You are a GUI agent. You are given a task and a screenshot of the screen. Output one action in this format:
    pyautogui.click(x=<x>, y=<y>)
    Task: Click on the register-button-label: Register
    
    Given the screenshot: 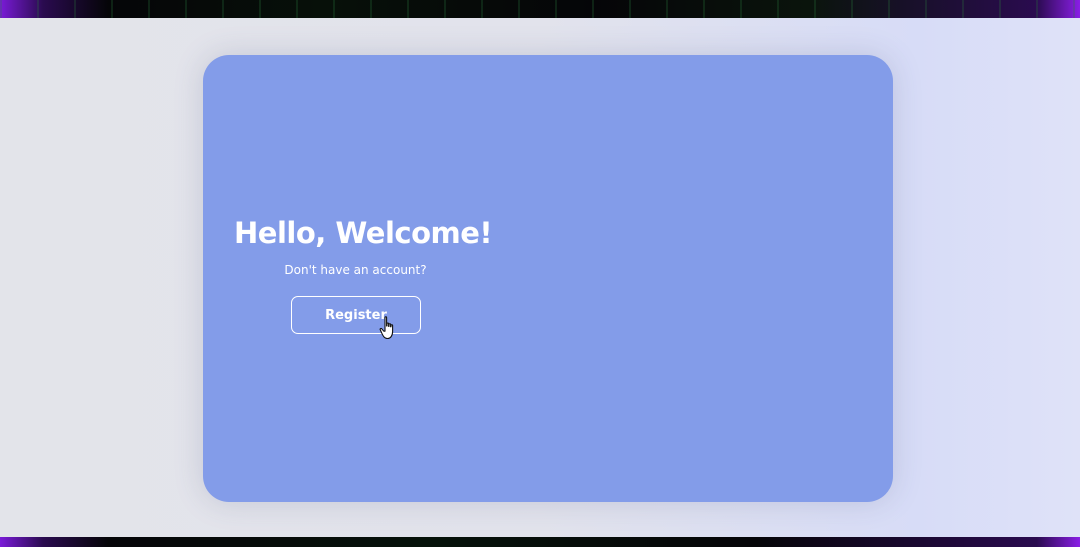 What is the action you would take?
    pyautogui.click(x=356, y=315)
    